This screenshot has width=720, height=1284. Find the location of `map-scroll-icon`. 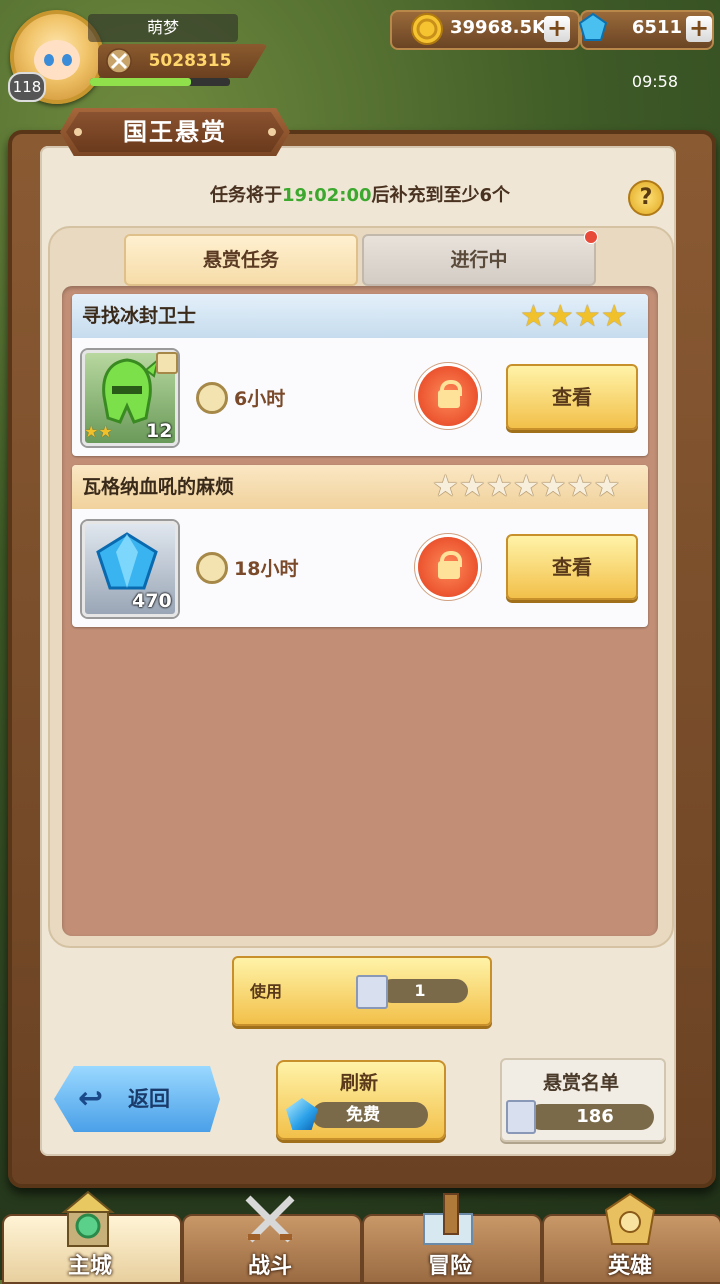

map-scroll-icon is located at coordinates (448, 1219).